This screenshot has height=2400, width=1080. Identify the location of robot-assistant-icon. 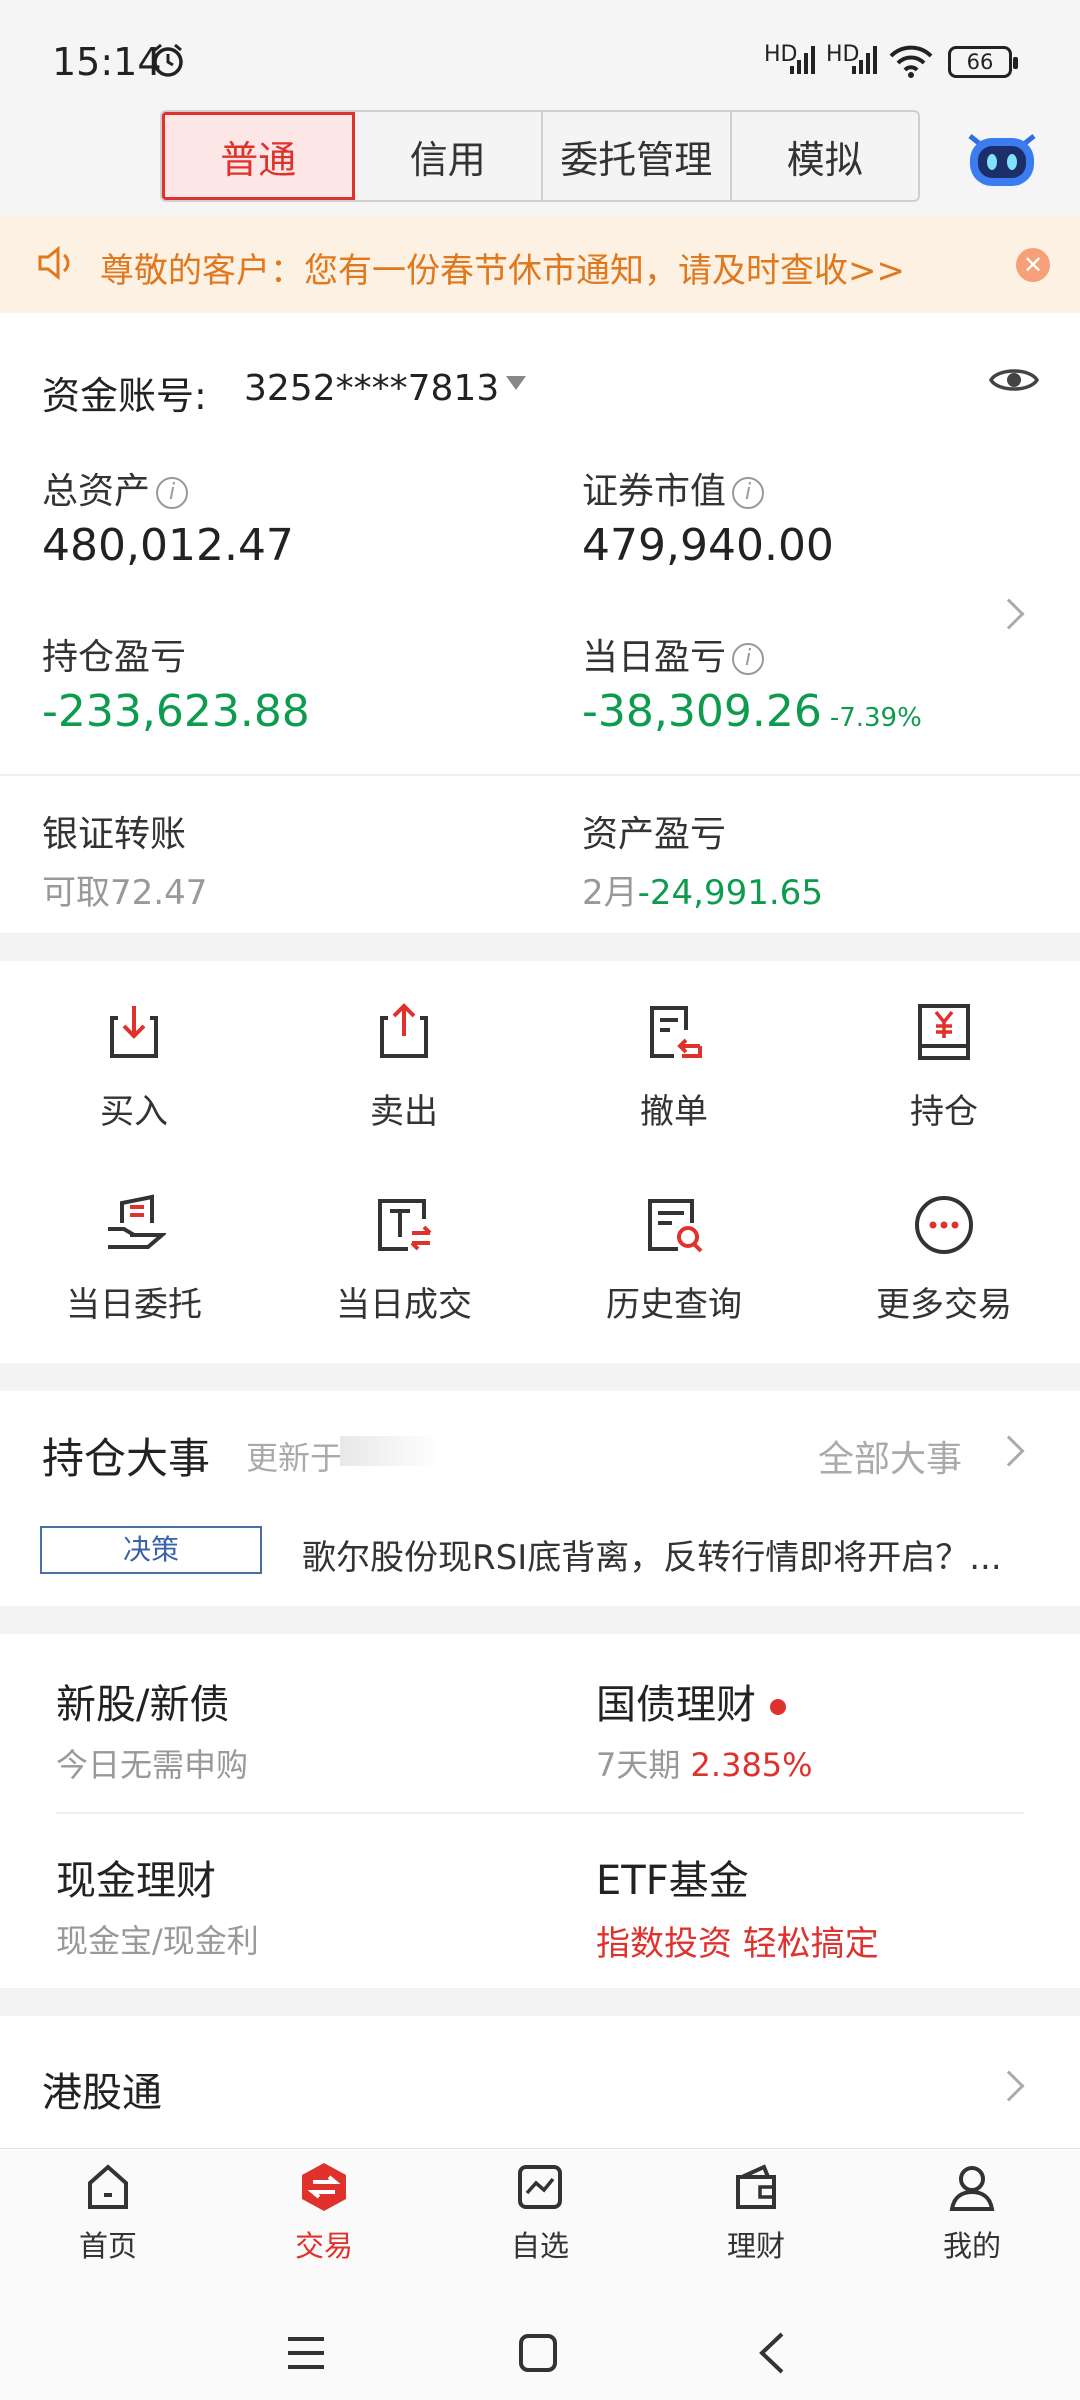
(1002, 157).